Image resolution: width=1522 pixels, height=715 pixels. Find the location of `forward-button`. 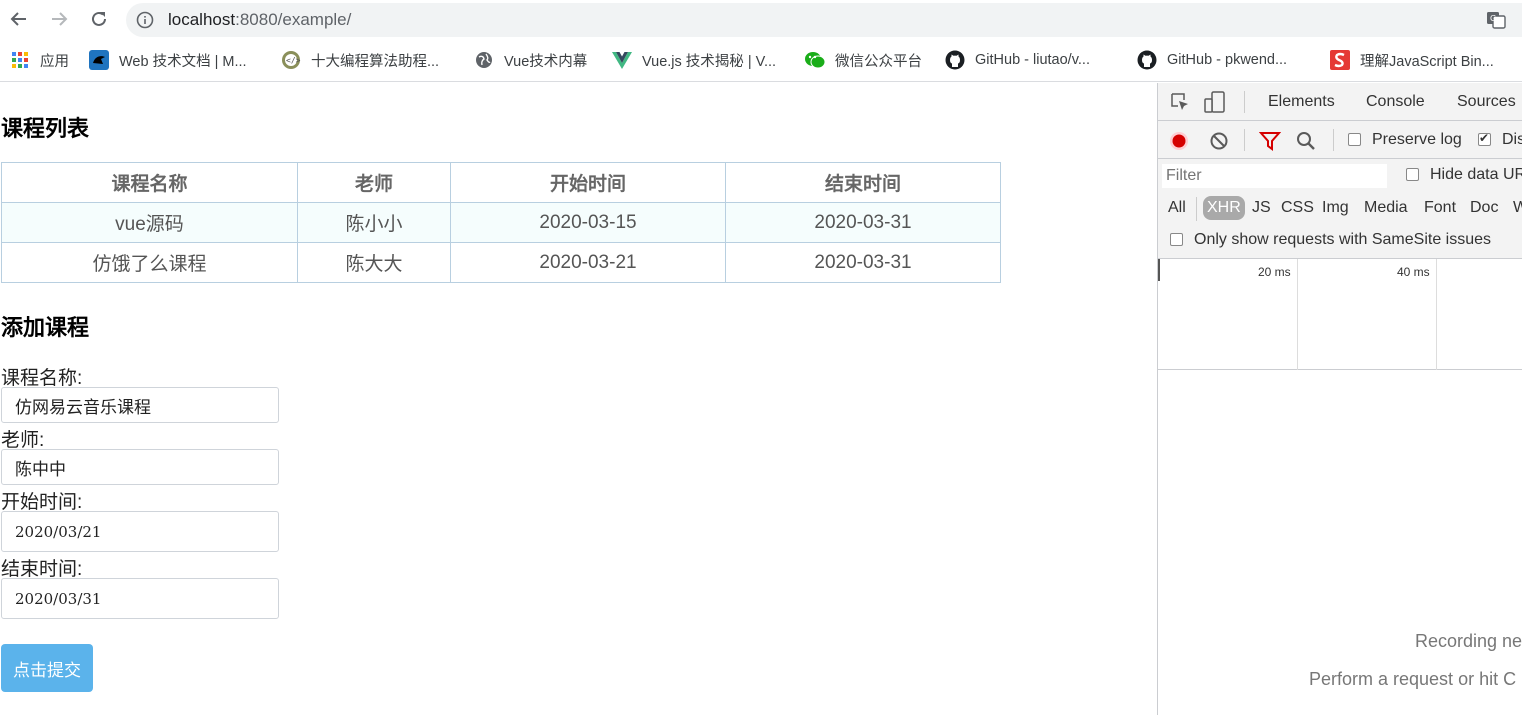

forward-button is located at coordinates (59, 19).